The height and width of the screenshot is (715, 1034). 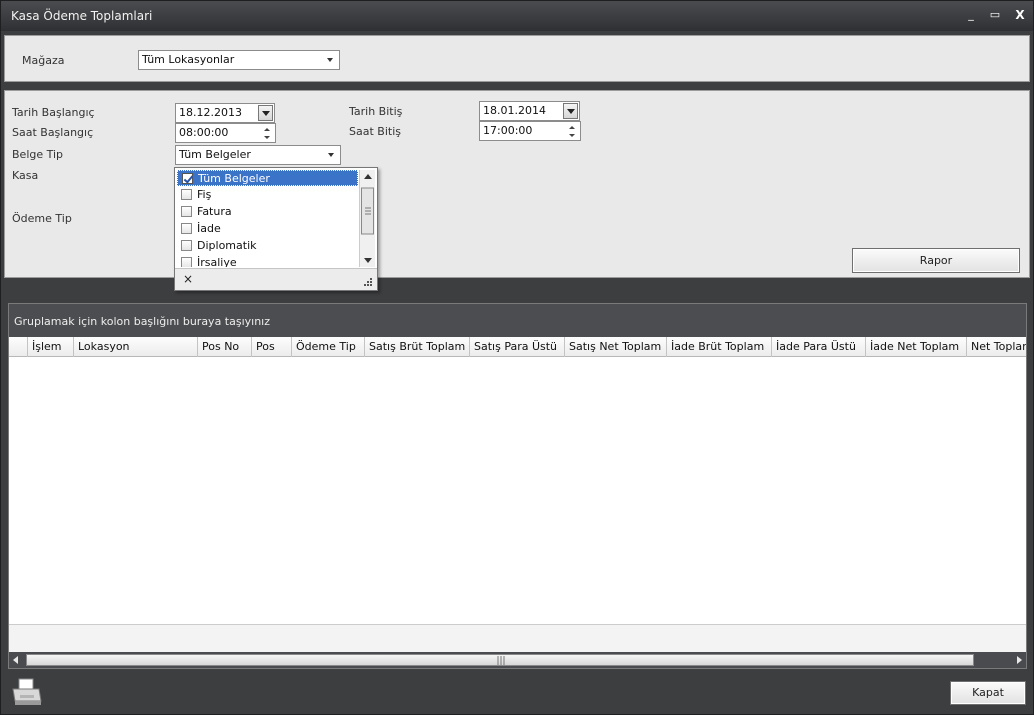 I want to click on store-panel: Mağaza Tüm Lokasyonlar, so click(x=517, y=58).